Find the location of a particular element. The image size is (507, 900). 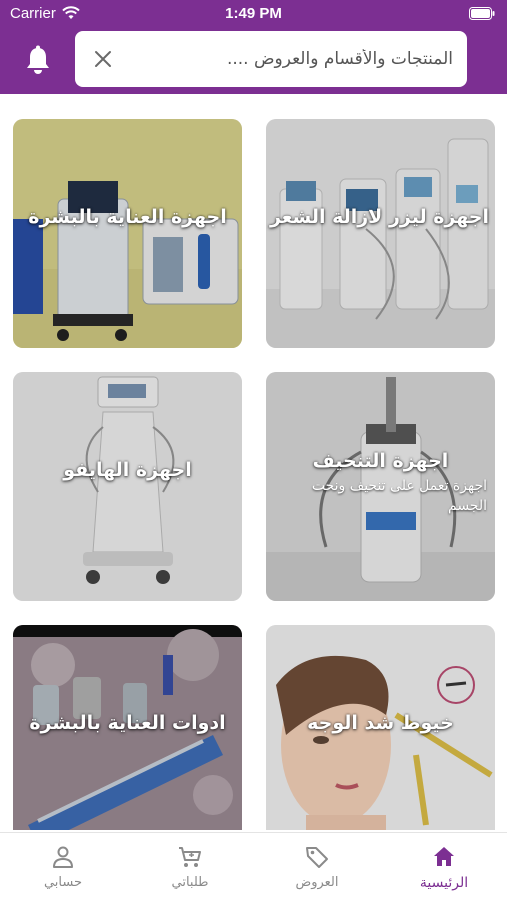

status-time: 1:49 PM is located at coordinates (253, 13).